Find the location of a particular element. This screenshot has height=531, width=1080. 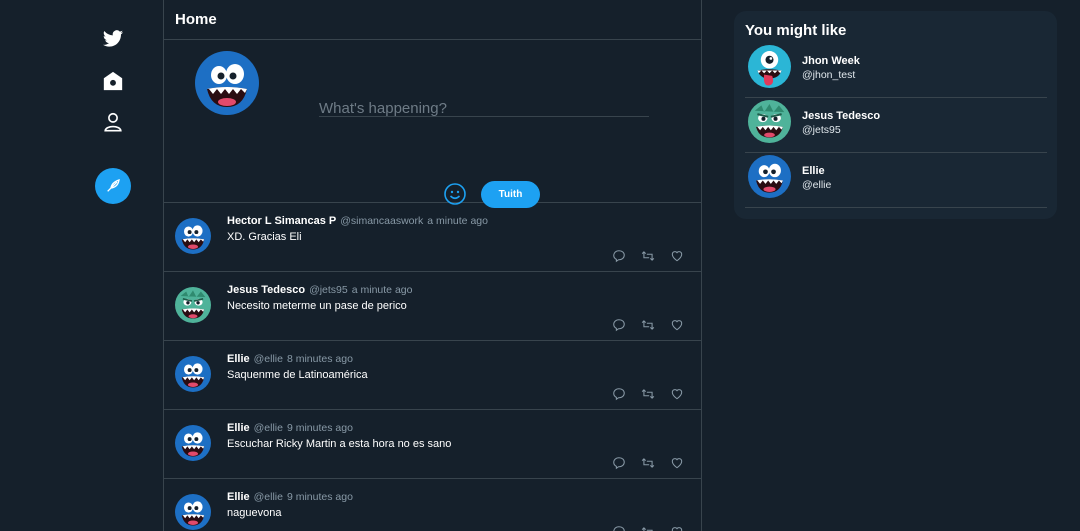

twitter-bird-icon is located at coordinates (113, 39).